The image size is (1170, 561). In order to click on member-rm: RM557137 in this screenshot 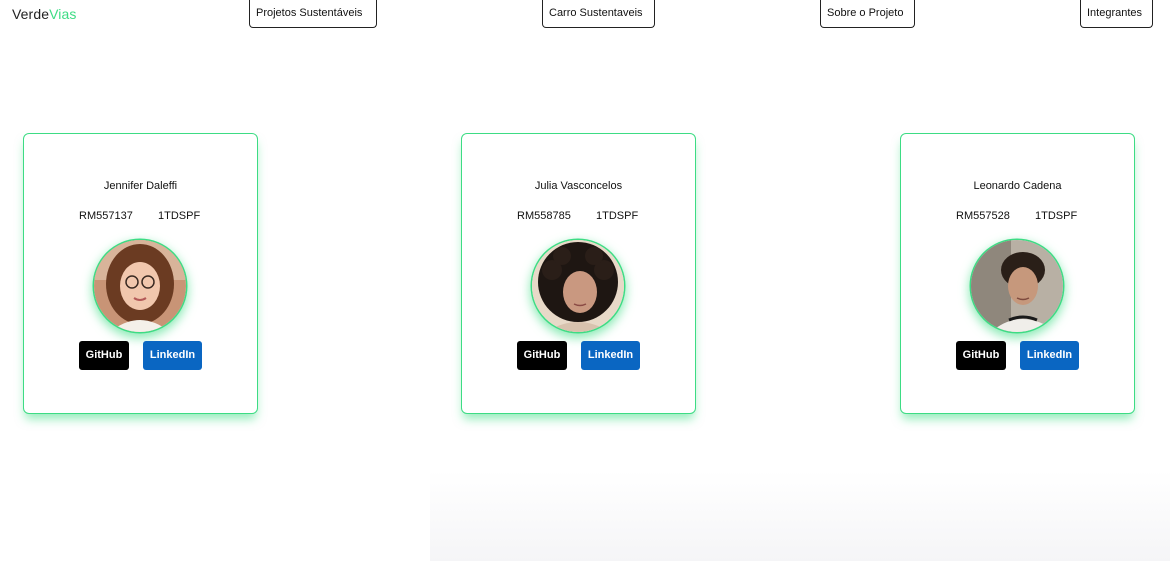, I will do `click(106, 216)`.